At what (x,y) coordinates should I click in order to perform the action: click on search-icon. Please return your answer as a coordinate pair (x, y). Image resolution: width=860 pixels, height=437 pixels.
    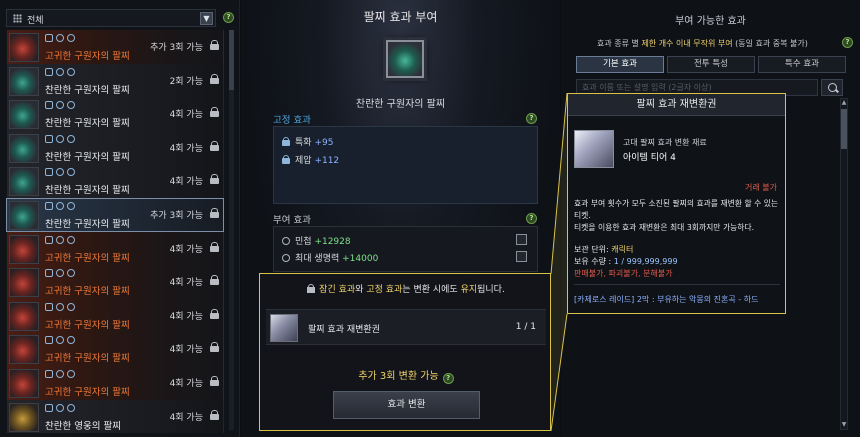
    Looking at the image, I should click on (832, 87).